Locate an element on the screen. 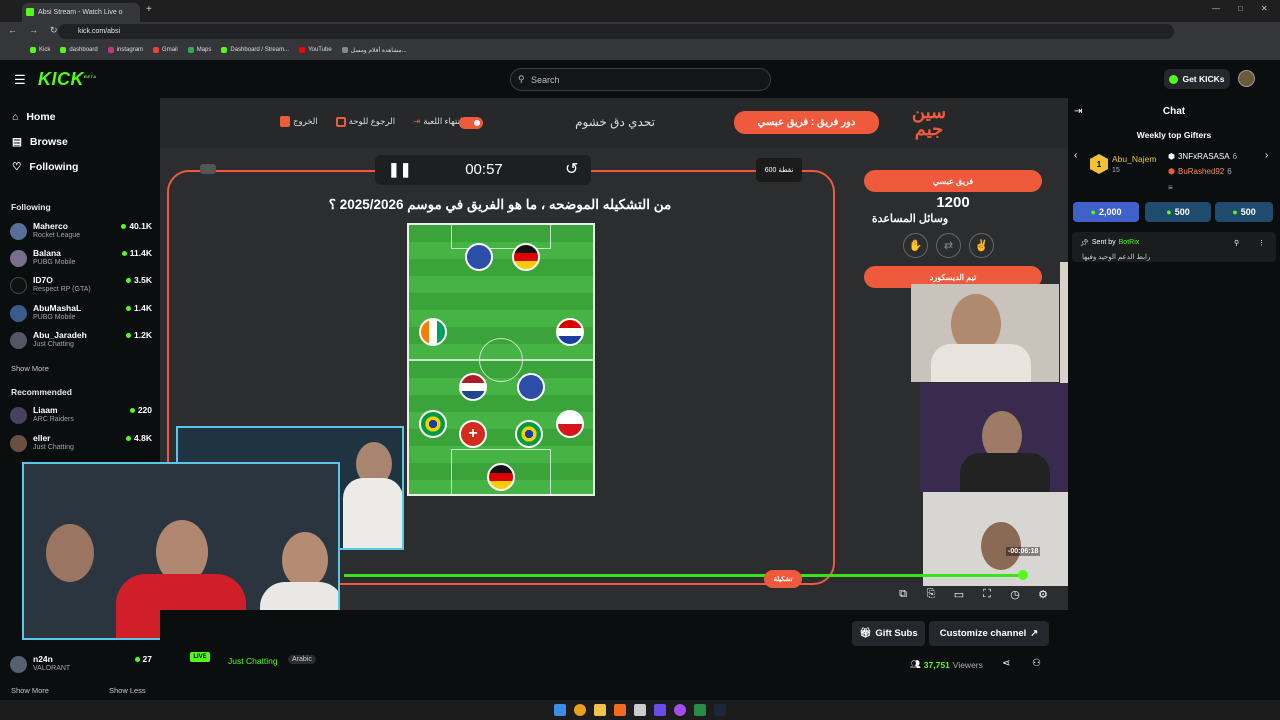 The image size is (1280, 720). get-kicks-button: Get KICKs is located at coordinates (1197, 79).